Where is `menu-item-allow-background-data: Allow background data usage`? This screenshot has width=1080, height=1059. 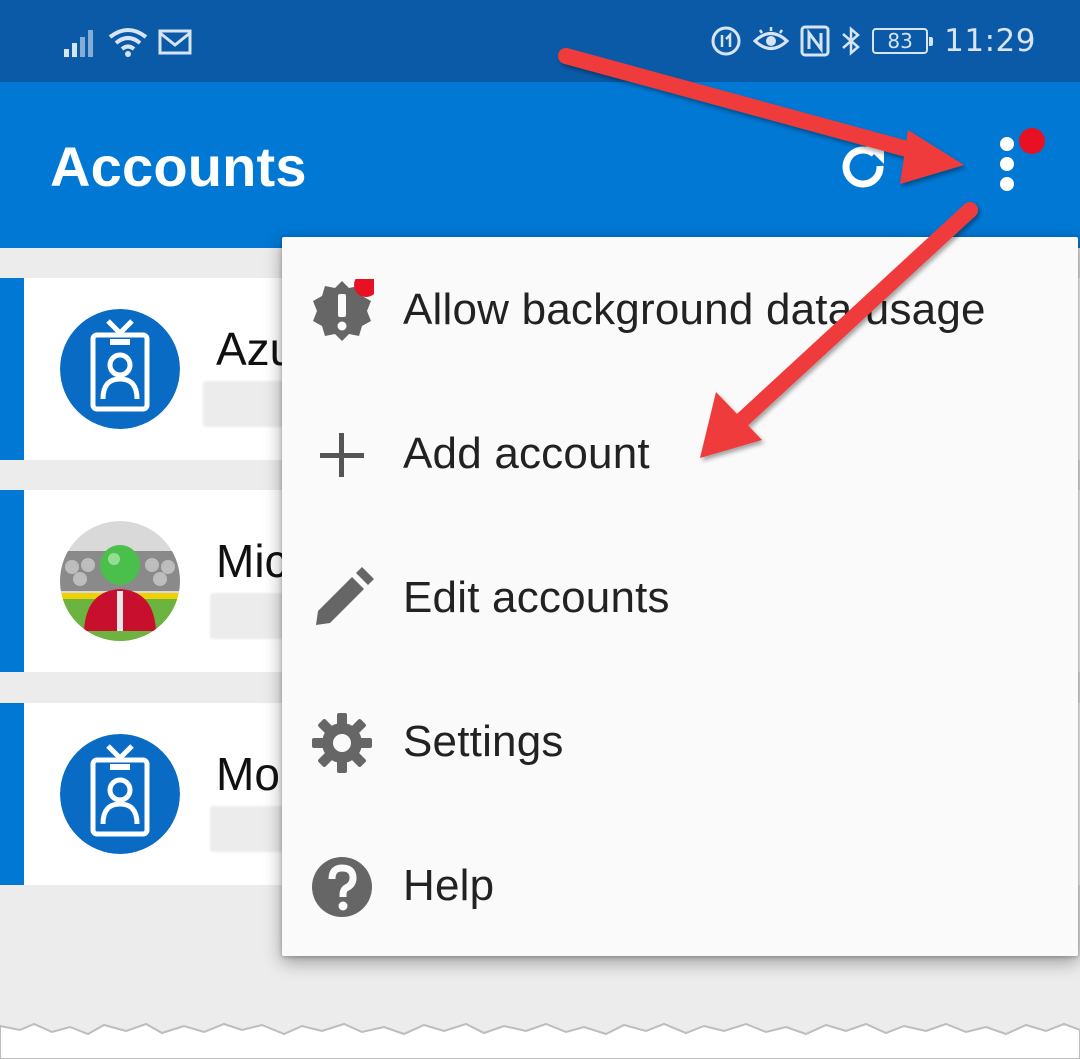 menu-item-allow-background-data: Allow background data usage is located at coordinates (680, 311).